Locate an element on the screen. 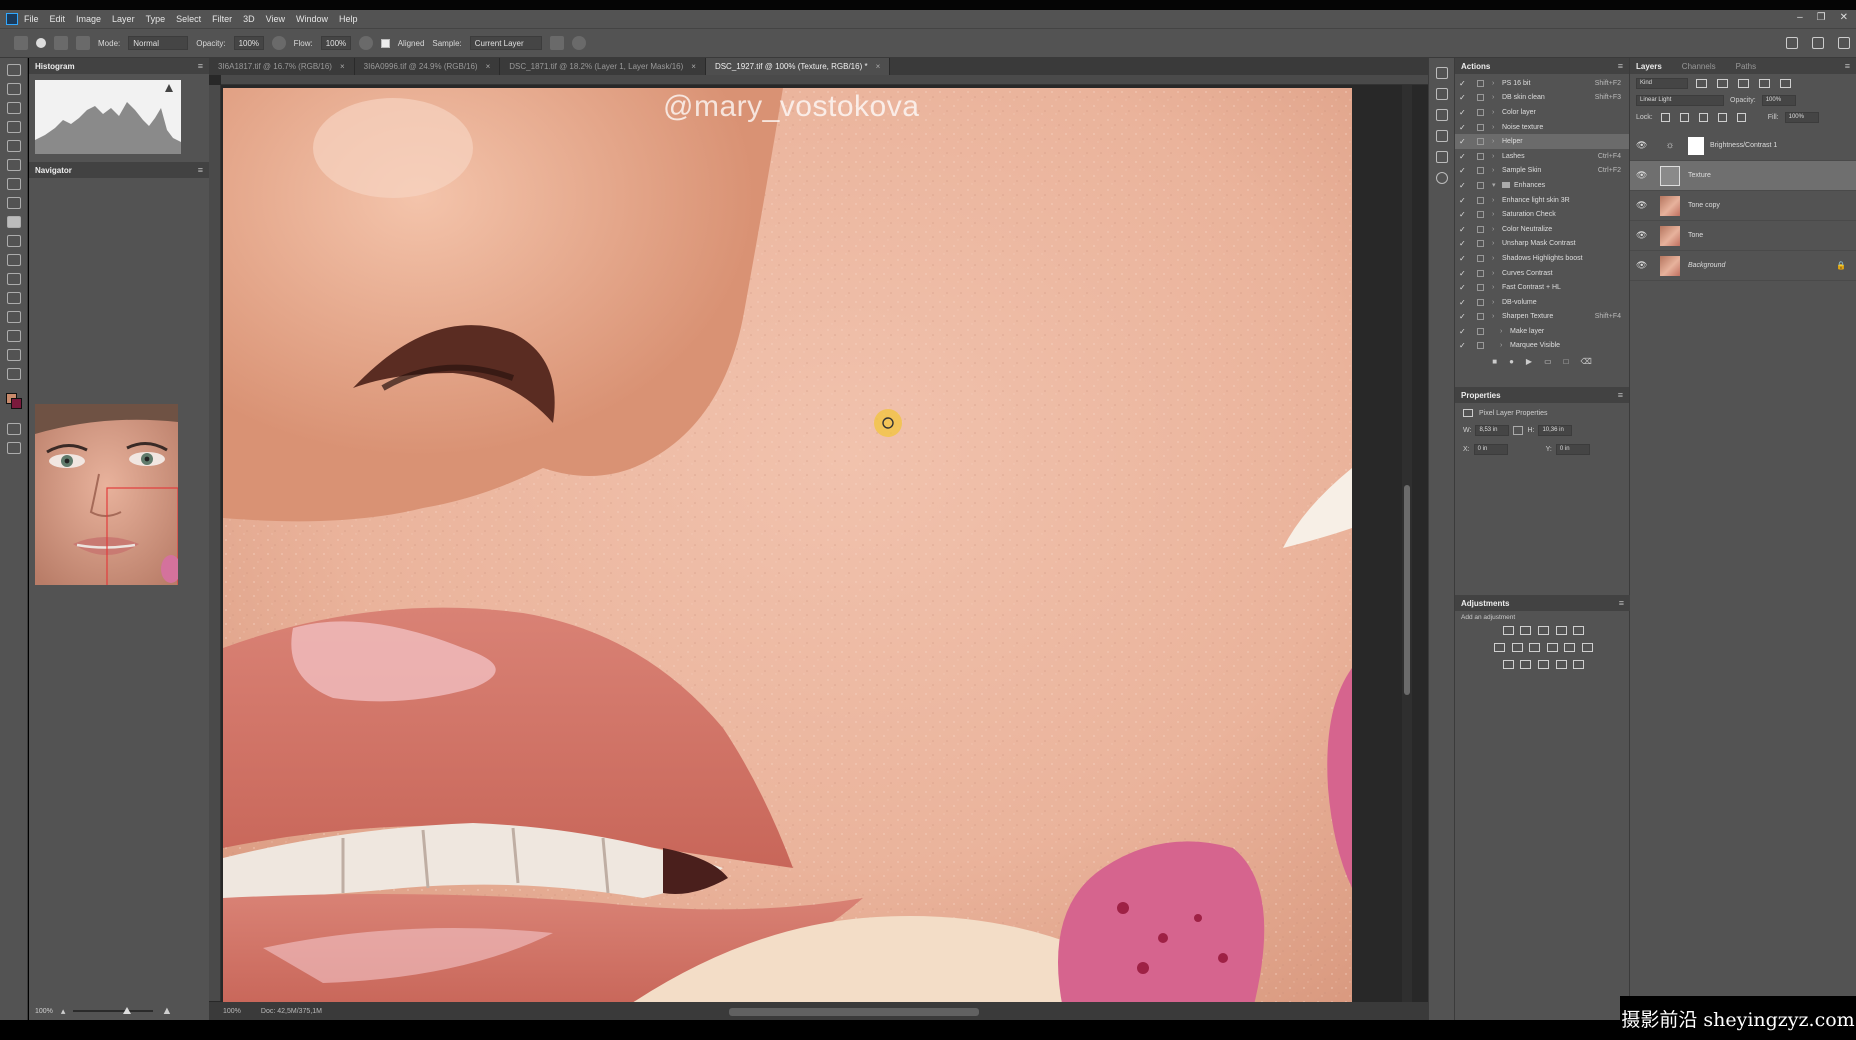  close-tab-icon: × is located at coordinates (342, 66).